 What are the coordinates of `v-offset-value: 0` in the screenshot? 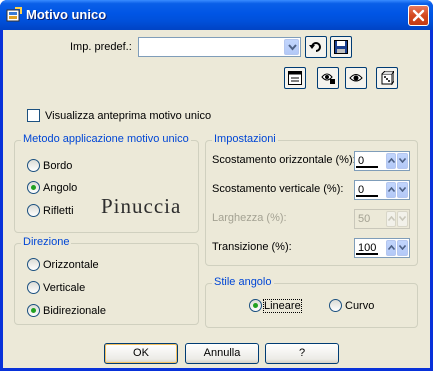 It's located at (361, 190).